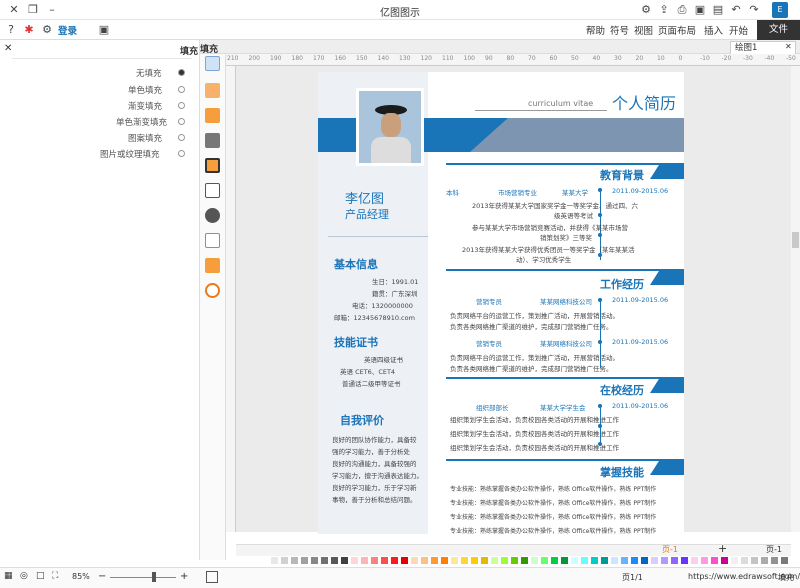 This screenshot has height=588, width=800. What do you see at coordinates (212, 90) in the screenshot?
I see `line-tool-icon` at bounding box center [212, 90].